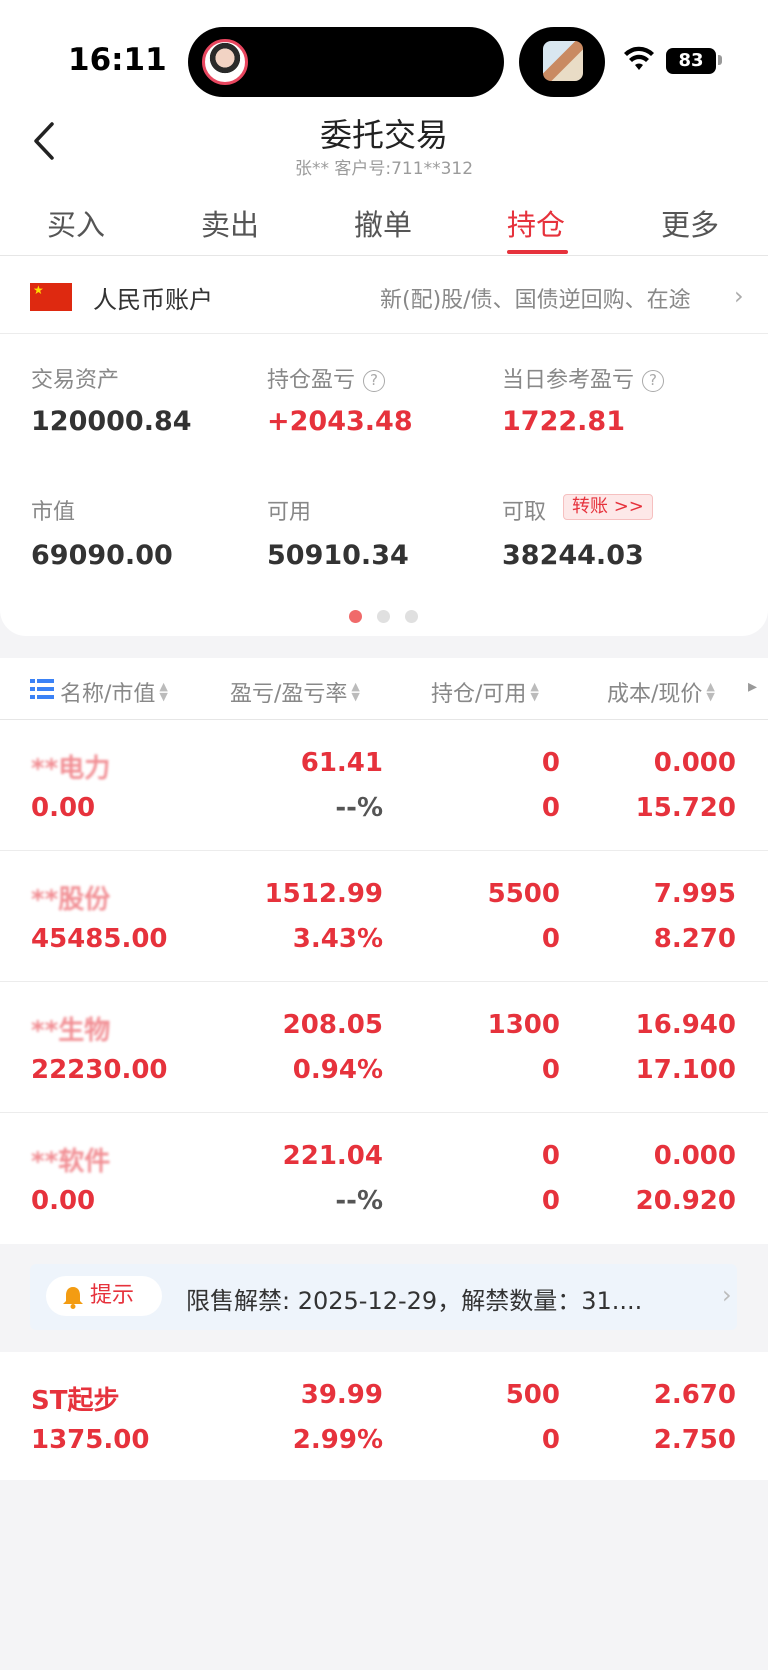 This screenshot has width=768, height=1670. Describe the element at coordinates (383, 223) in the screenshot. I see `tab-cancel: 撤单` at that location.